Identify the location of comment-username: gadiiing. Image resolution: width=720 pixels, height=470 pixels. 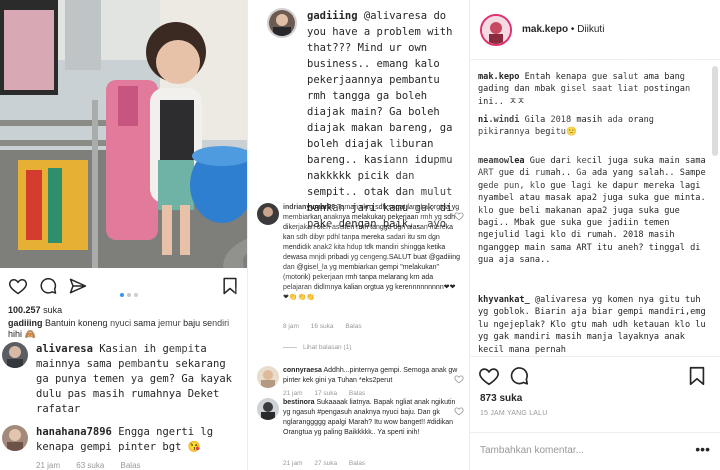
(332, 16).